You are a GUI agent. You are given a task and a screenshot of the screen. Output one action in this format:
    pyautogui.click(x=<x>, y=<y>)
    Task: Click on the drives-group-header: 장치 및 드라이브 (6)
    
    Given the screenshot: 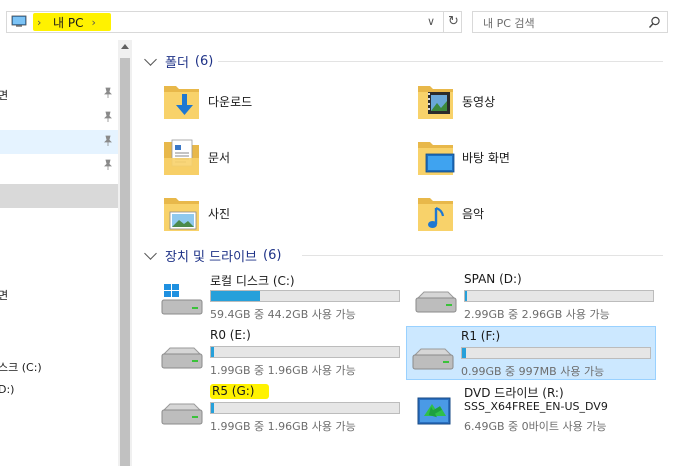 What is the action you would take?
    pyautogui.click(x=212, y=255)
    